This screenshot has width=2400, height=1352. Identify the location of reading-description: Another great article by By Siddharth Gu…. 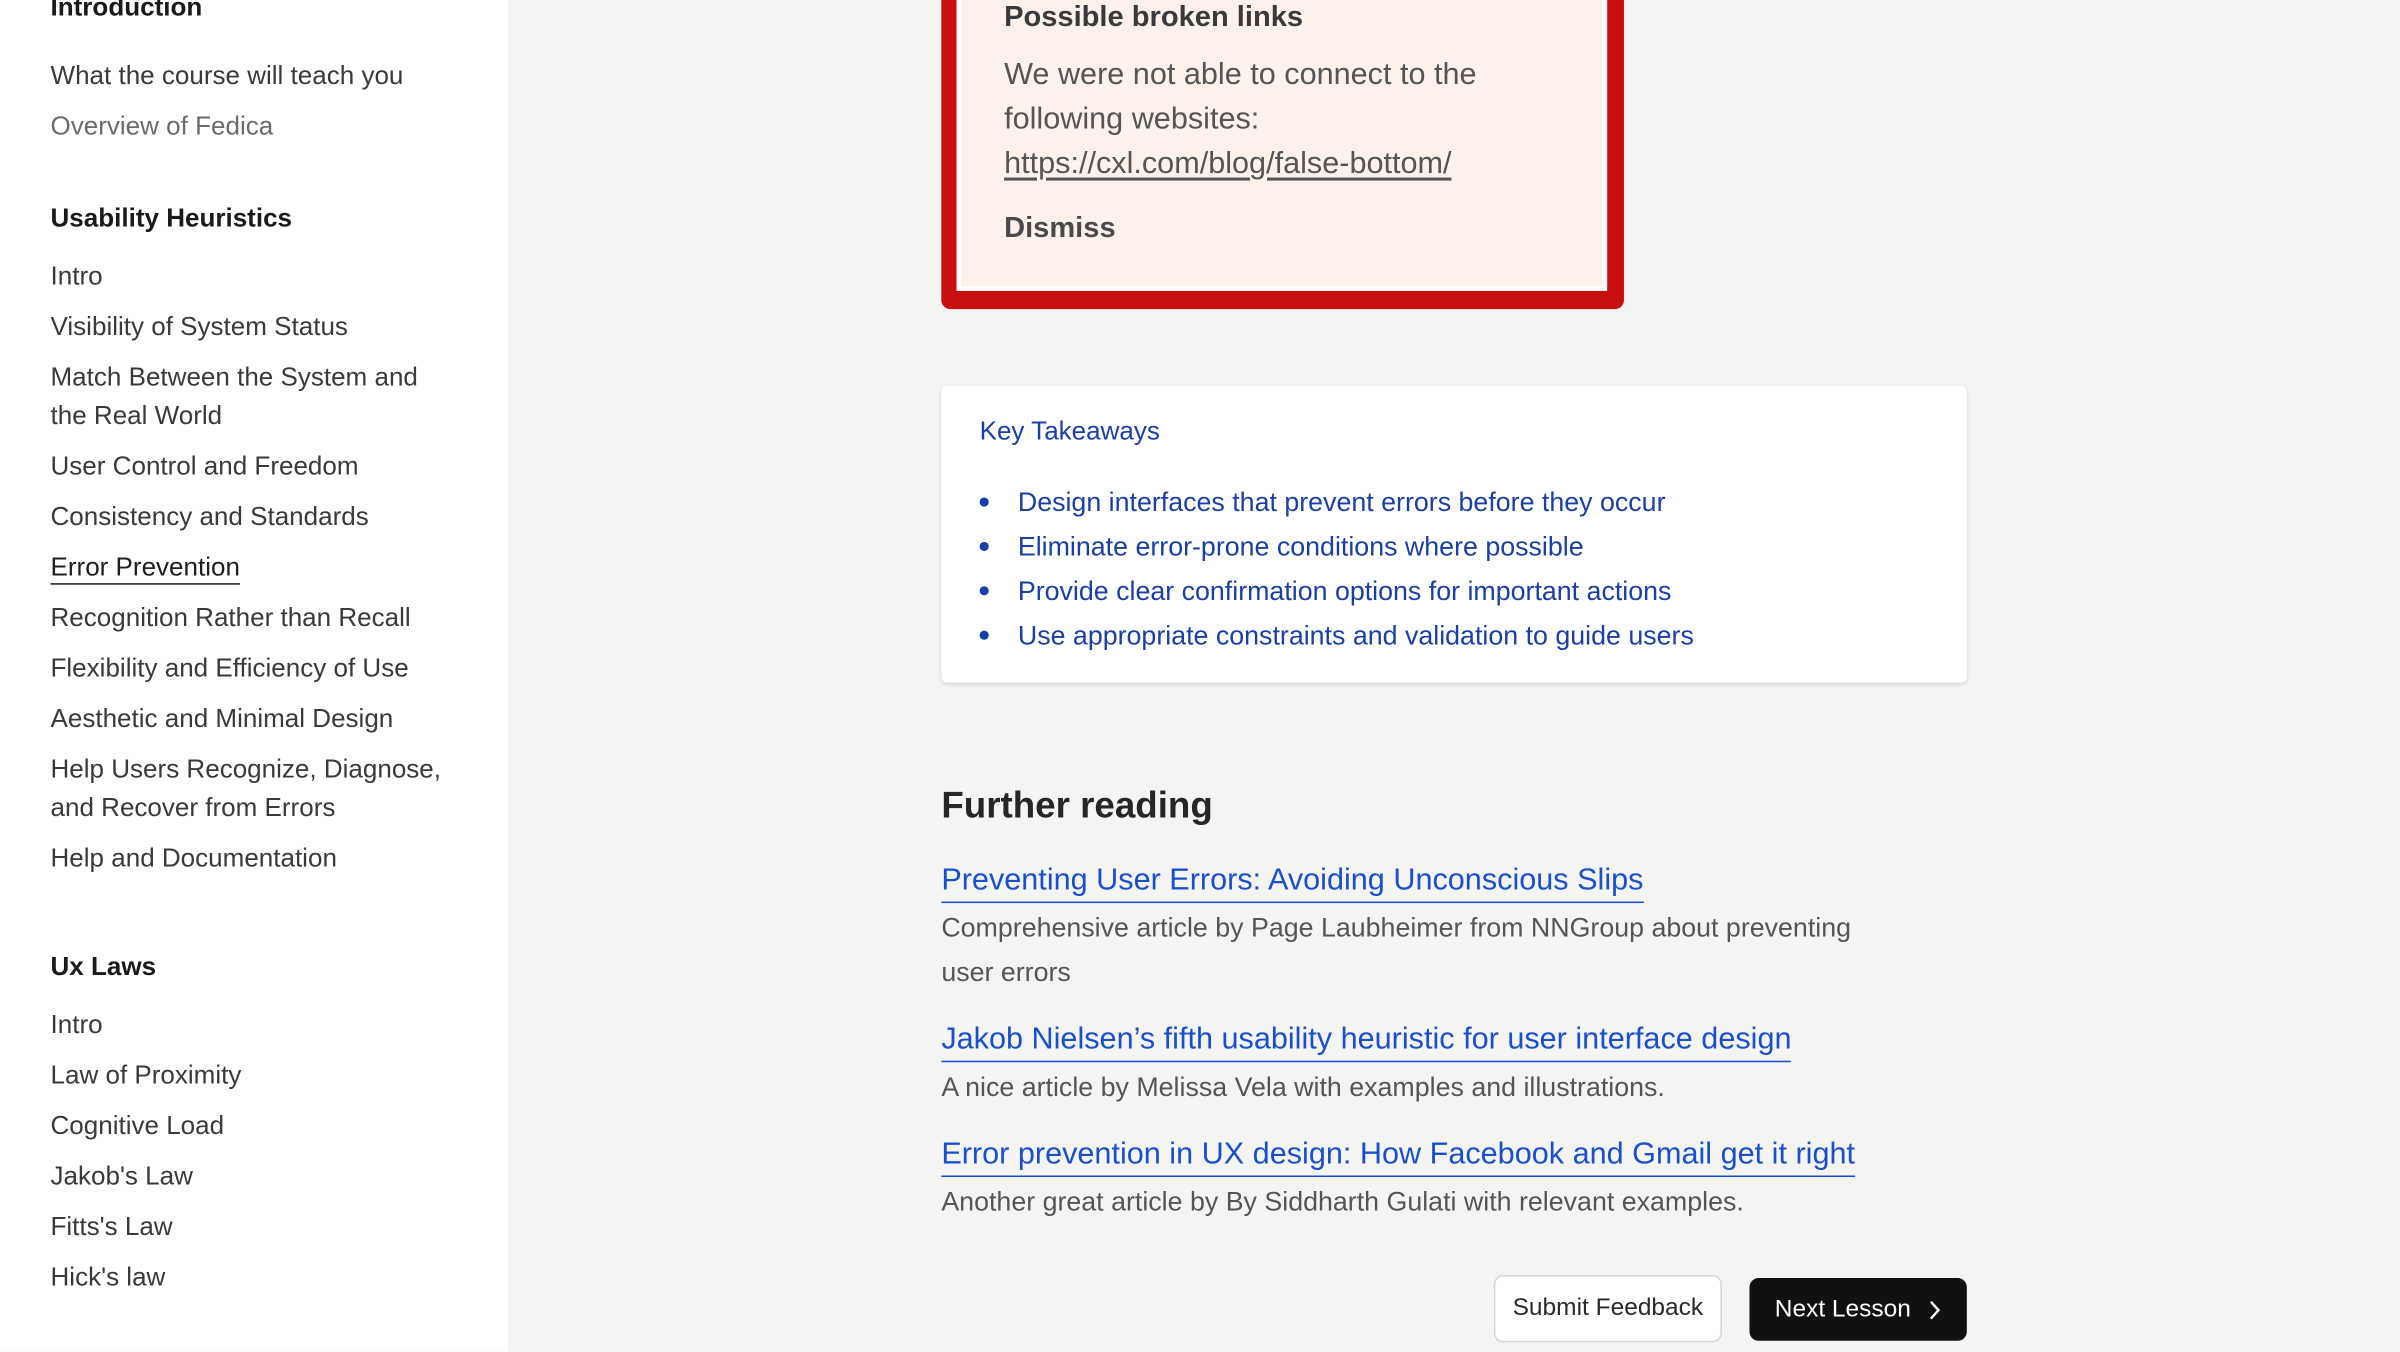
(1342, 1201).